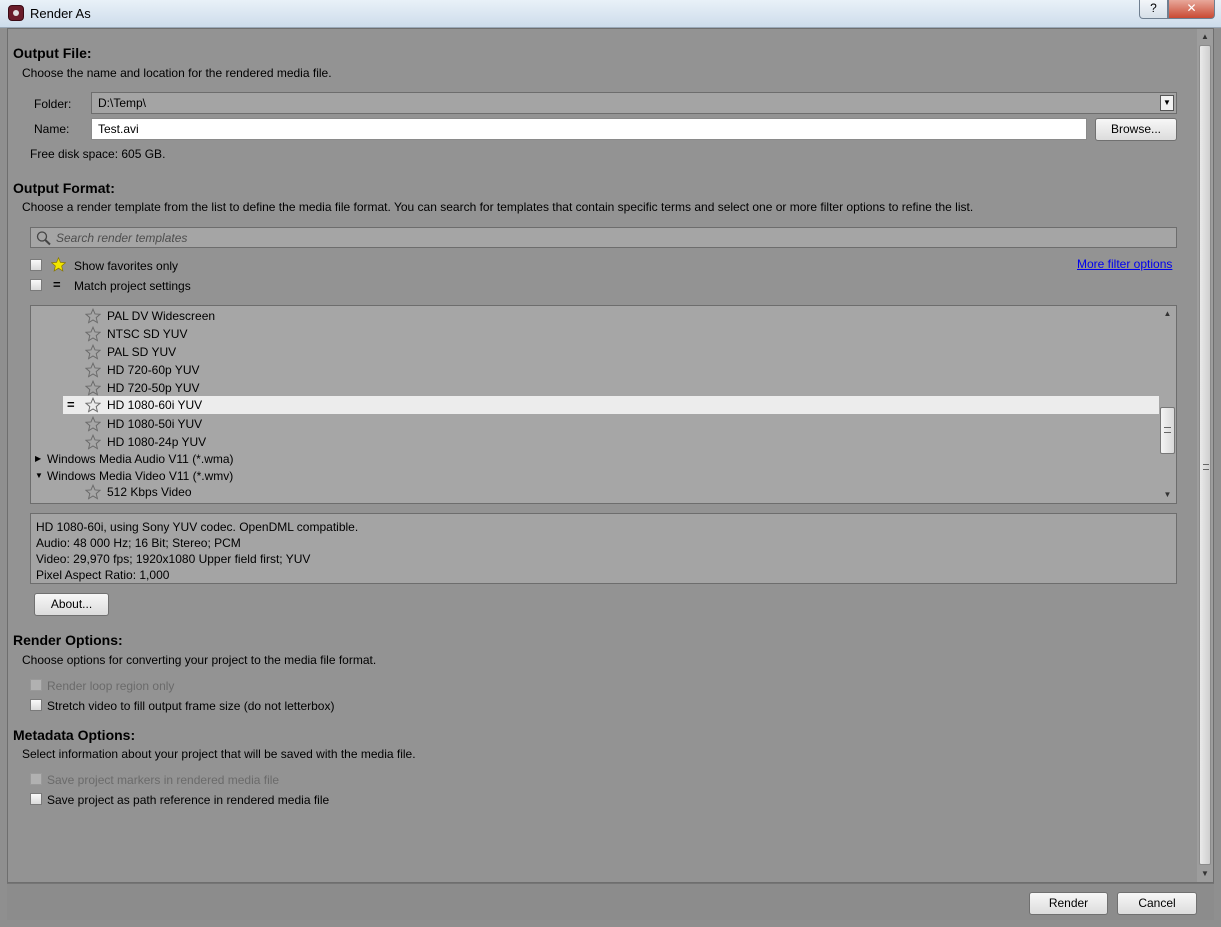 The image size is (1221, 927). I want to click on template-label: 512 Kbps Video, so click(149, 492).